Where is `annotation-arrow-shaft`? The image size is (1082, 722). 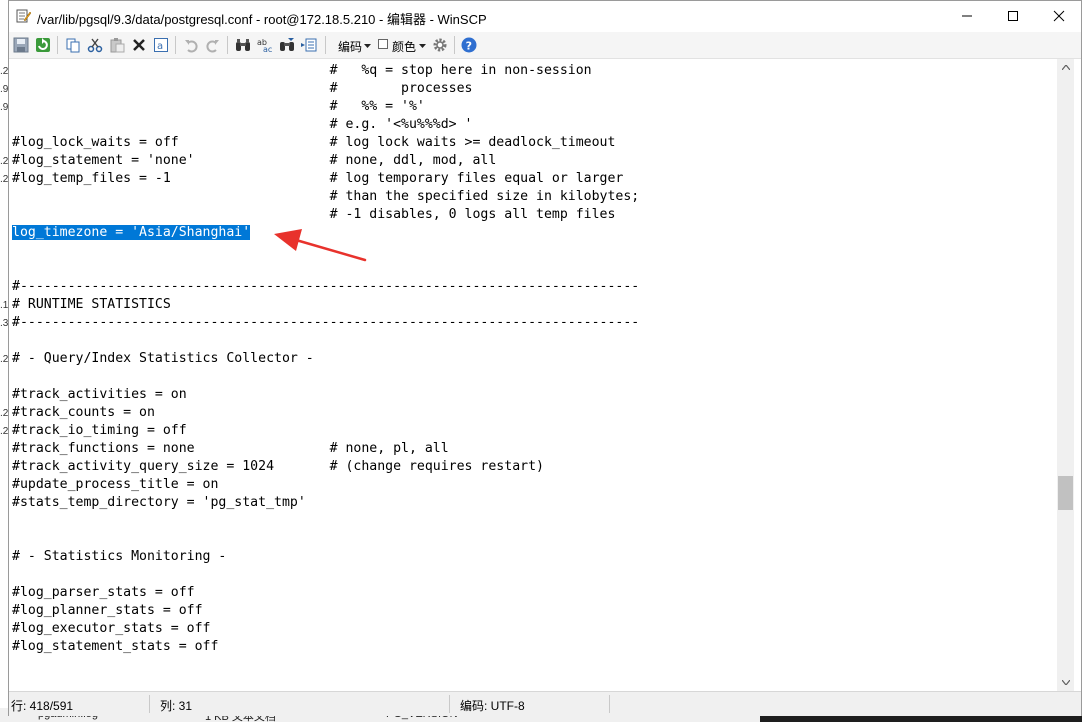 annotation-arrow-shaft is located at coordinates (330, 250).